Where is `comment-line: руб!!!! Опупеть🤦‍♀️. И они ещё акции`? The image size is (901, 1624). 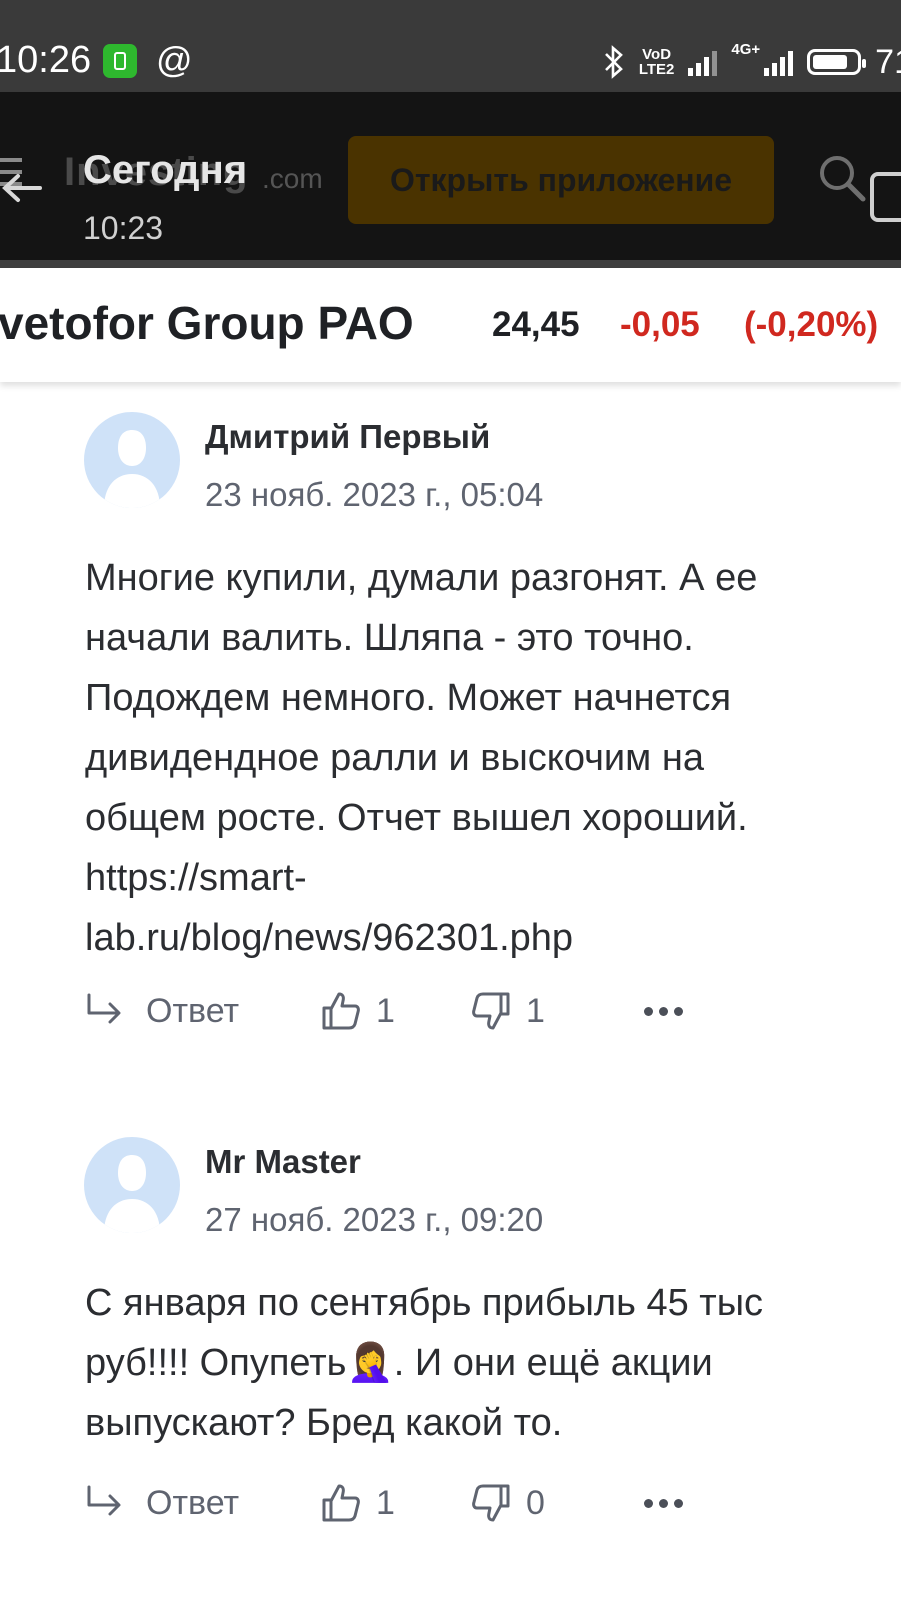 comment-line: руб!!!! Опупеть🤦‍♀️. И они ещё акции is located at coordinates (399, 1363).